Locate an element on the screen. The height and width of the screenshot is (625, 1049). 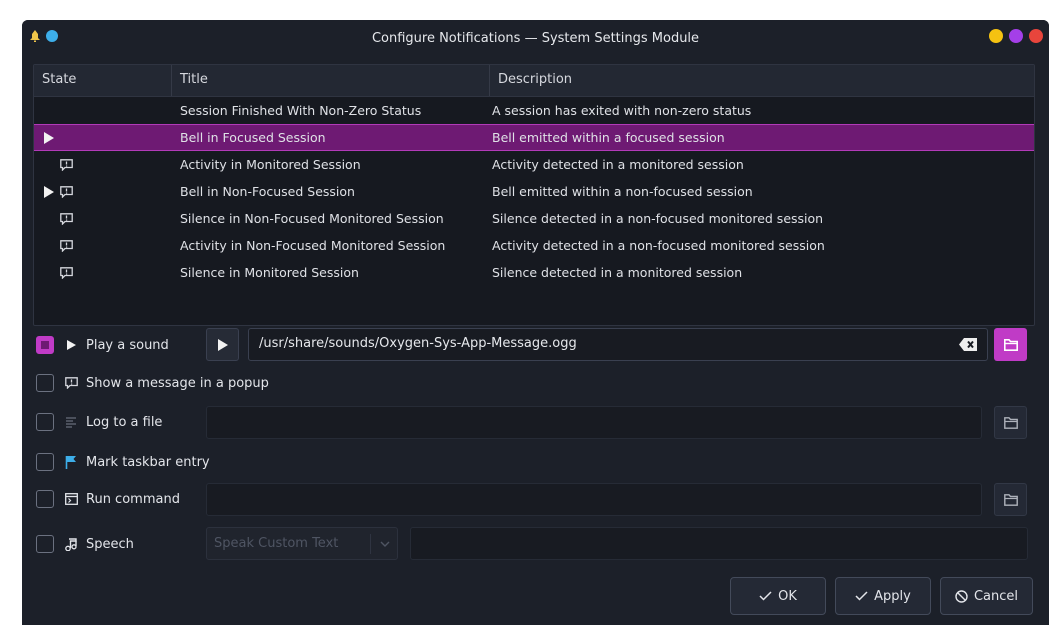
option-popup: Show a message in a popup is located at coordinates (152, 383).